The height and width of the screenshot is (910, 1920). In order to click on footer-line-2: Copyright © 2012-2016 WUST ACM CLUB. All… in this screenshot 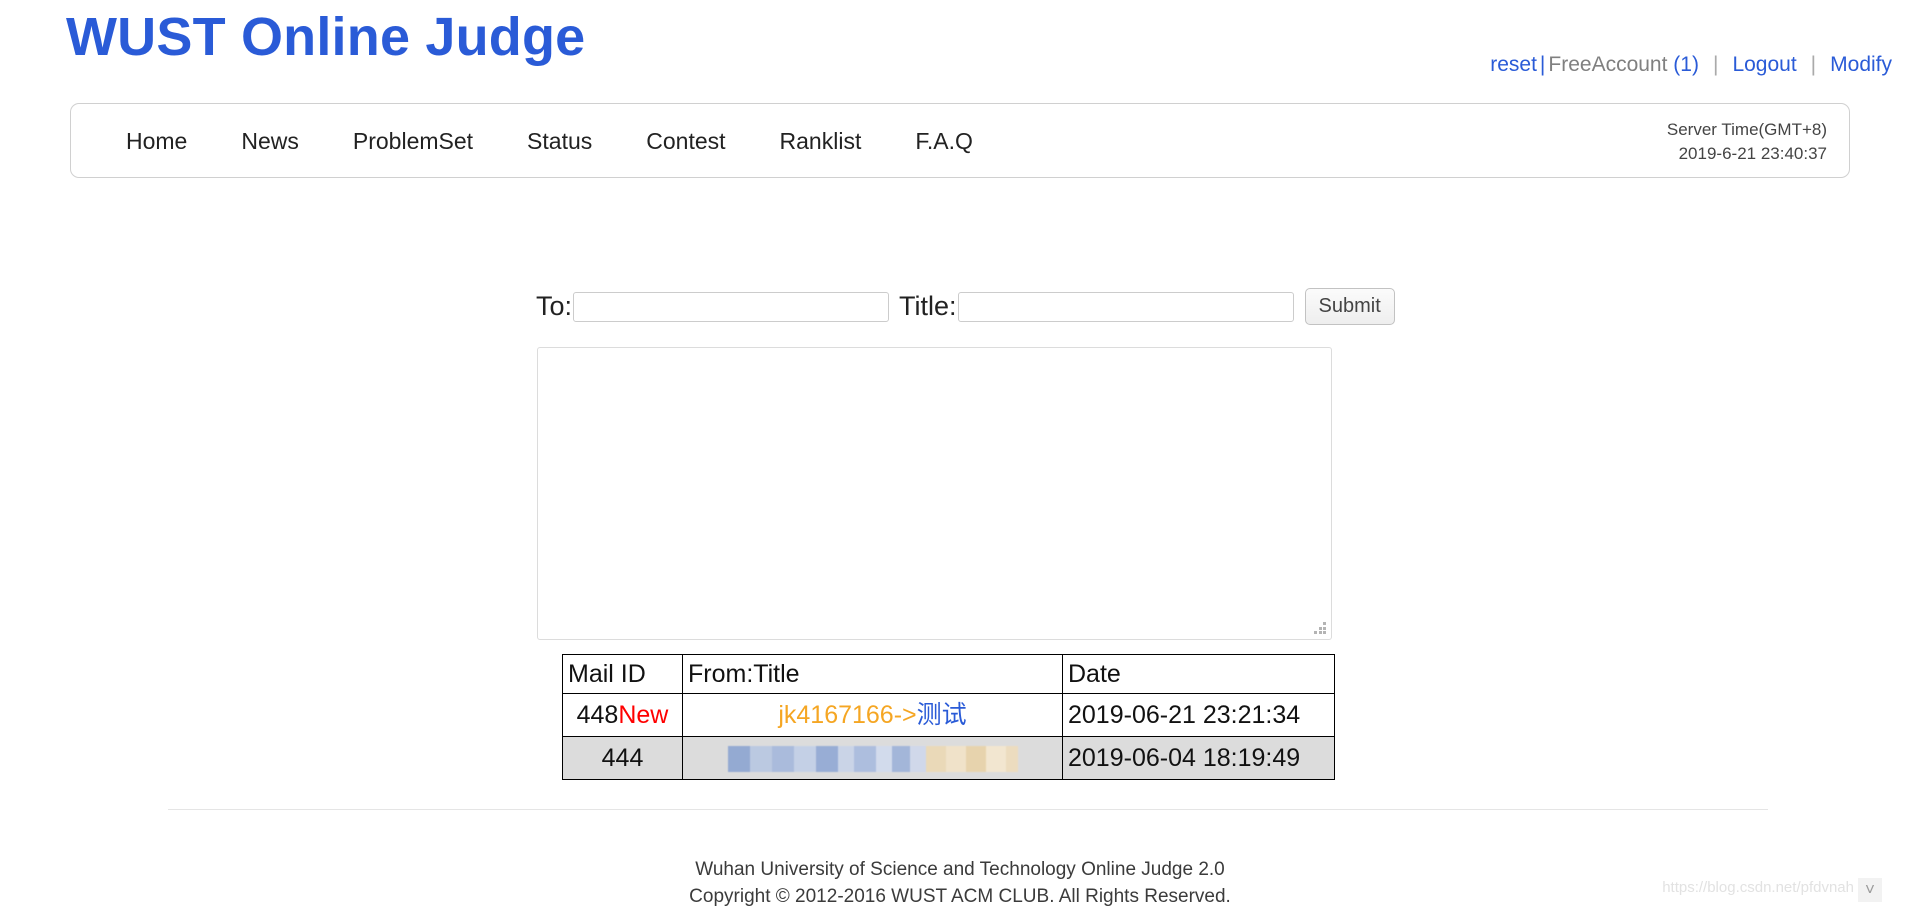, I will do `click(960, 896)`.